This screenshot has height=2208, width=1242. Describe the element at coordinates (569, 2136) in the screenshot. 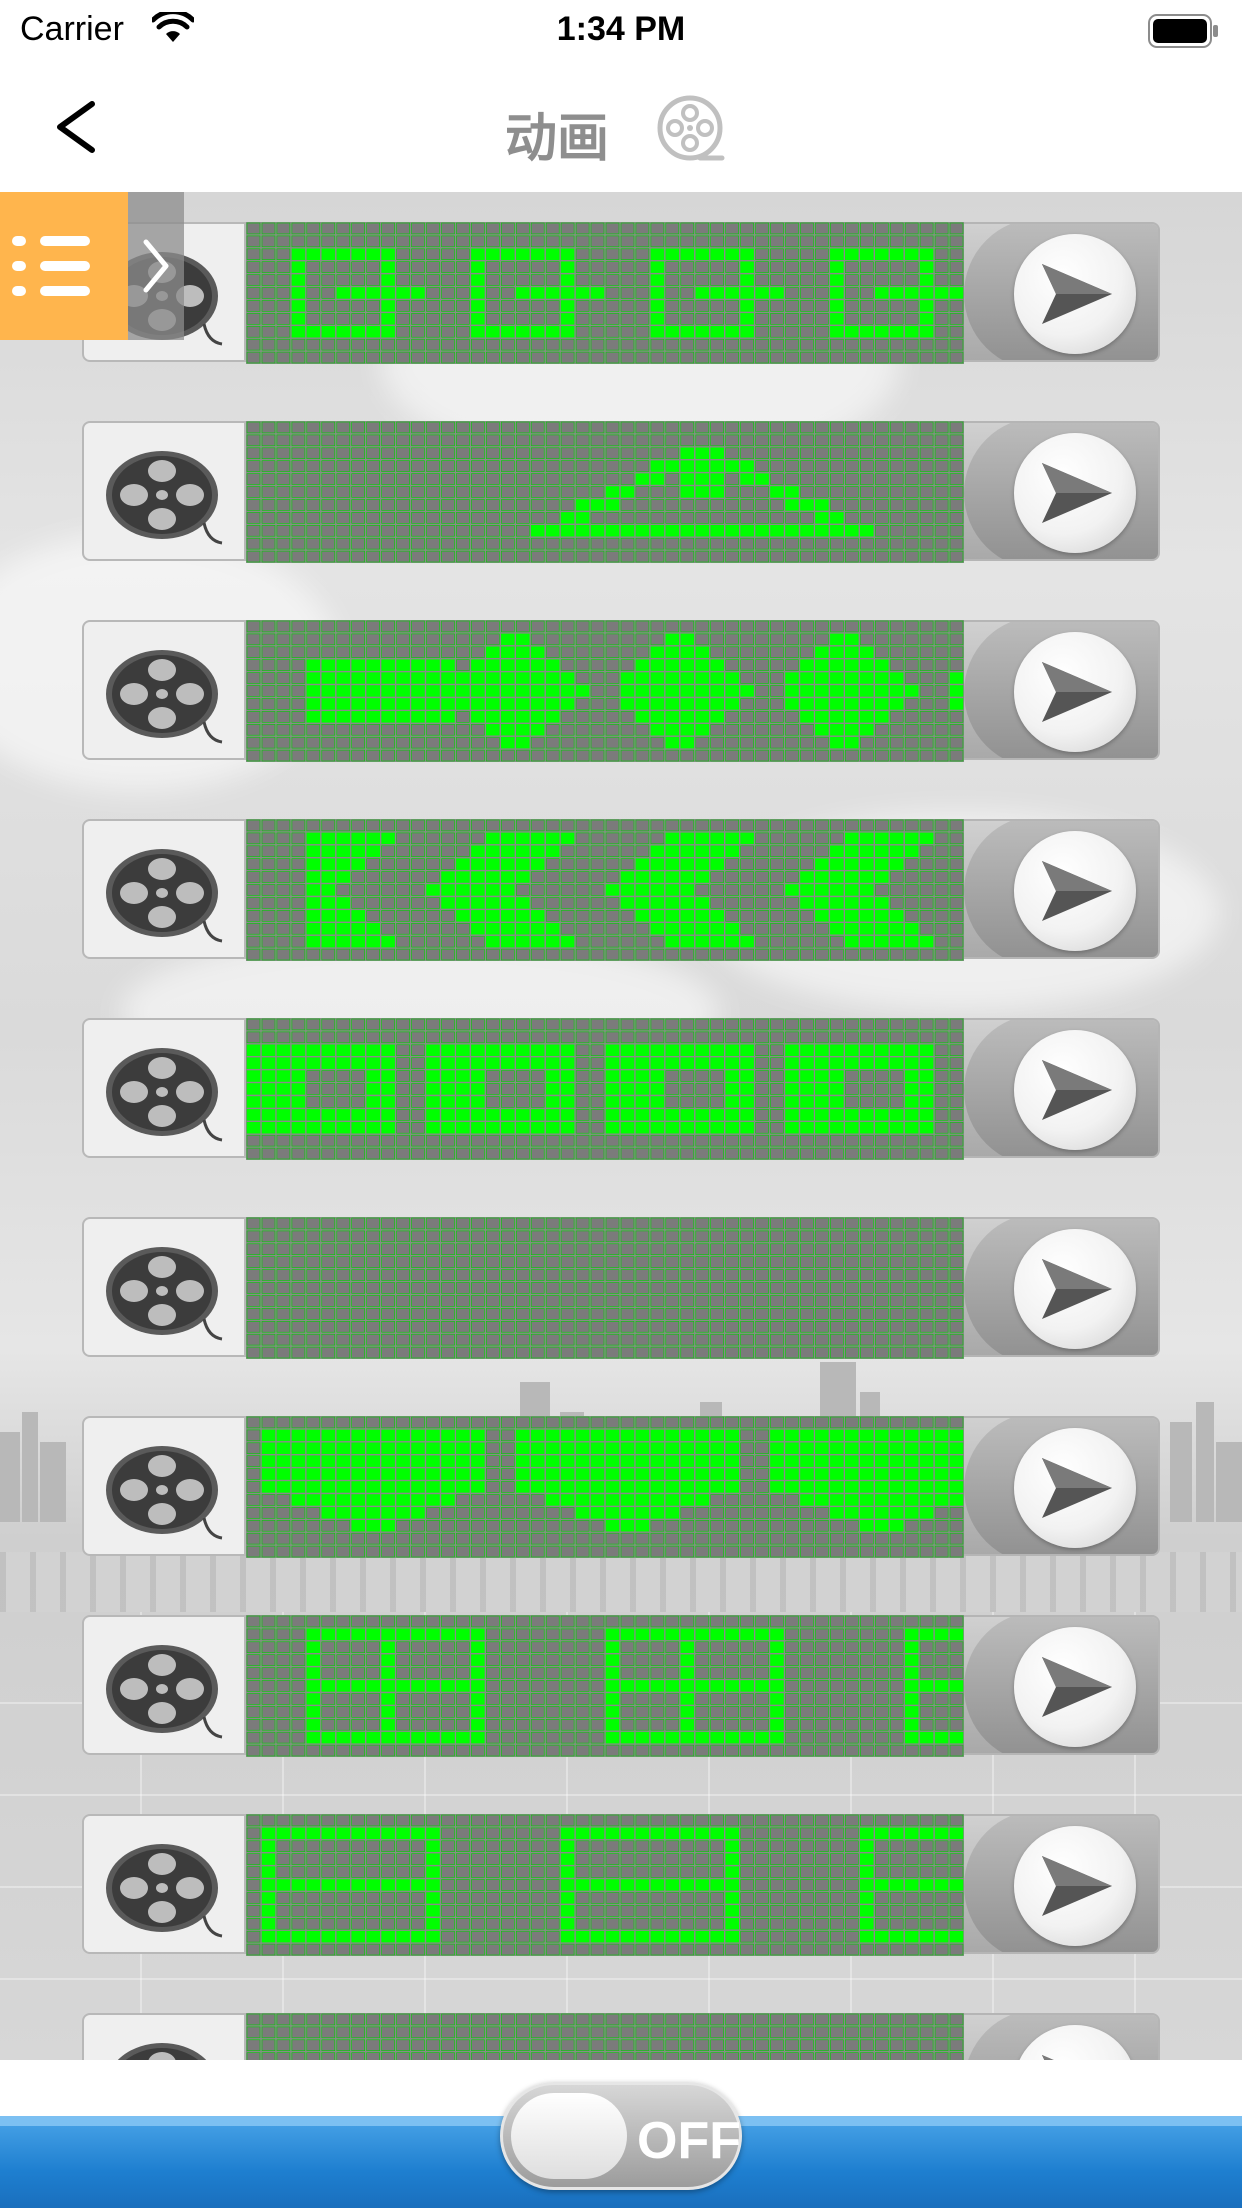

I see `toggle-knob` at that location.